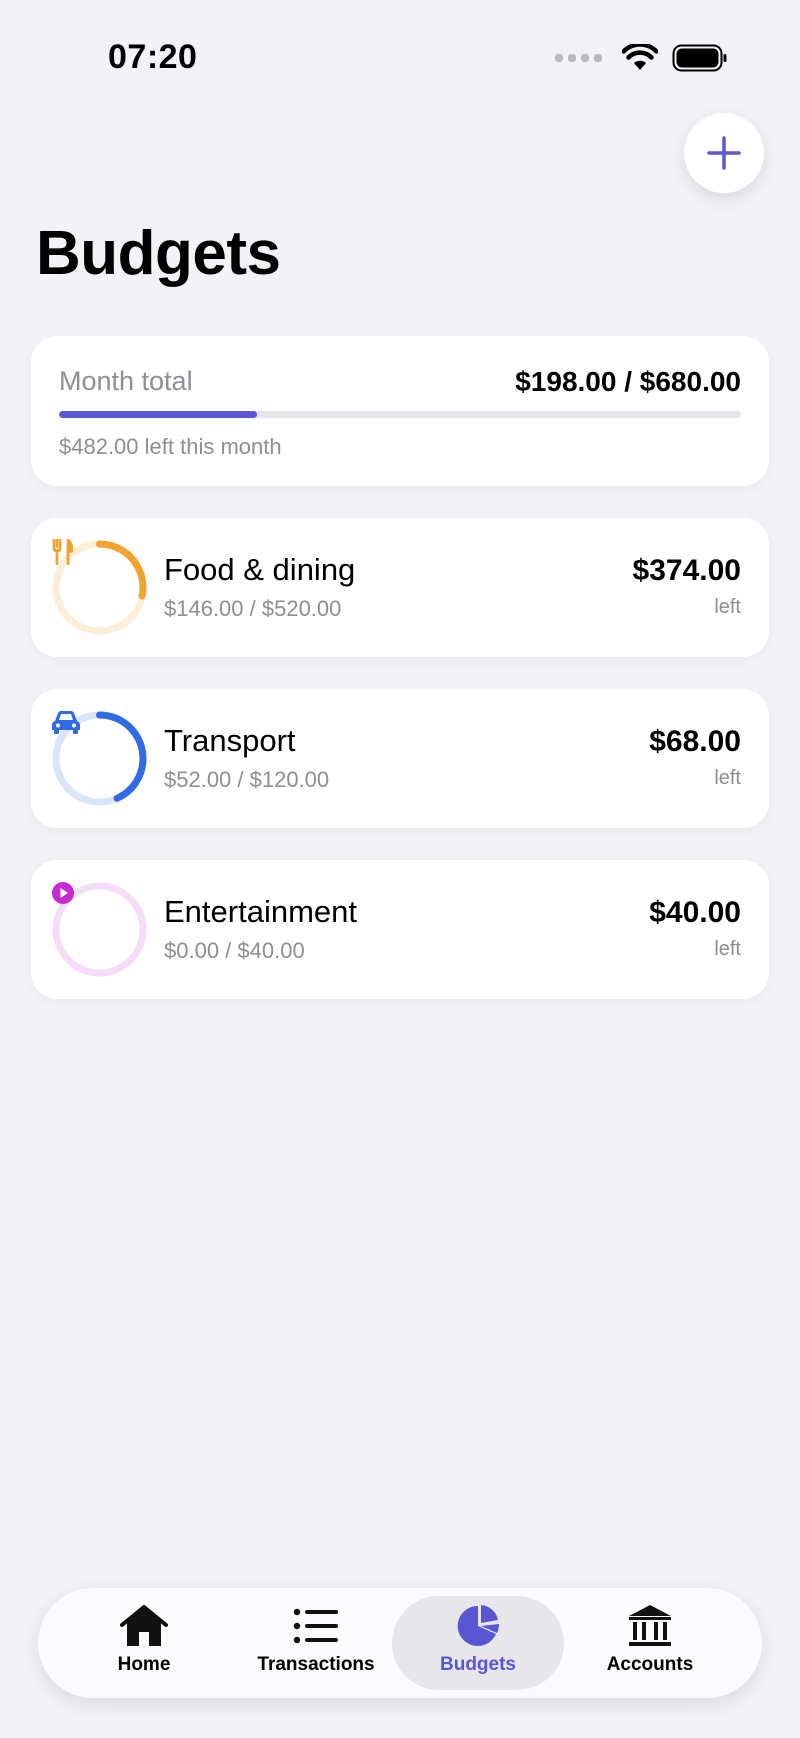  I want to click on car-icon, so click(99, 758).